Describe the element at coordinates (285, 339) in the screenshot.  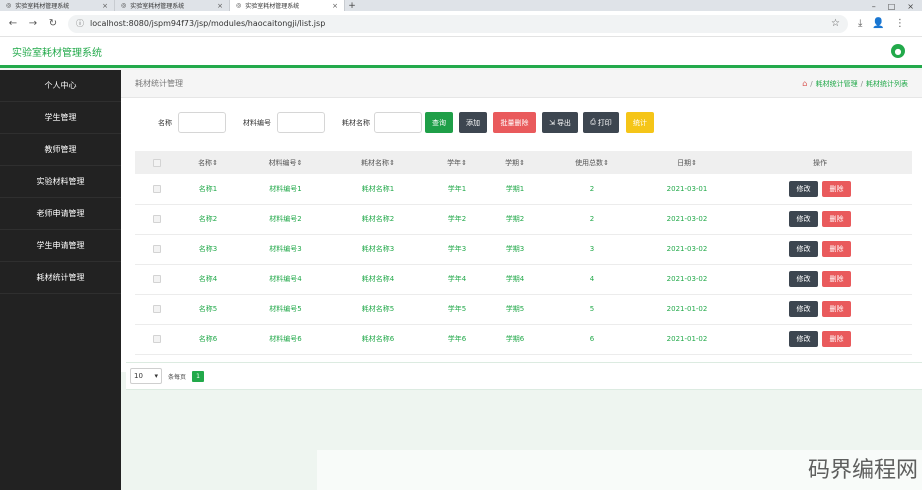
I see `cell-code: 材料编号6` at that location.